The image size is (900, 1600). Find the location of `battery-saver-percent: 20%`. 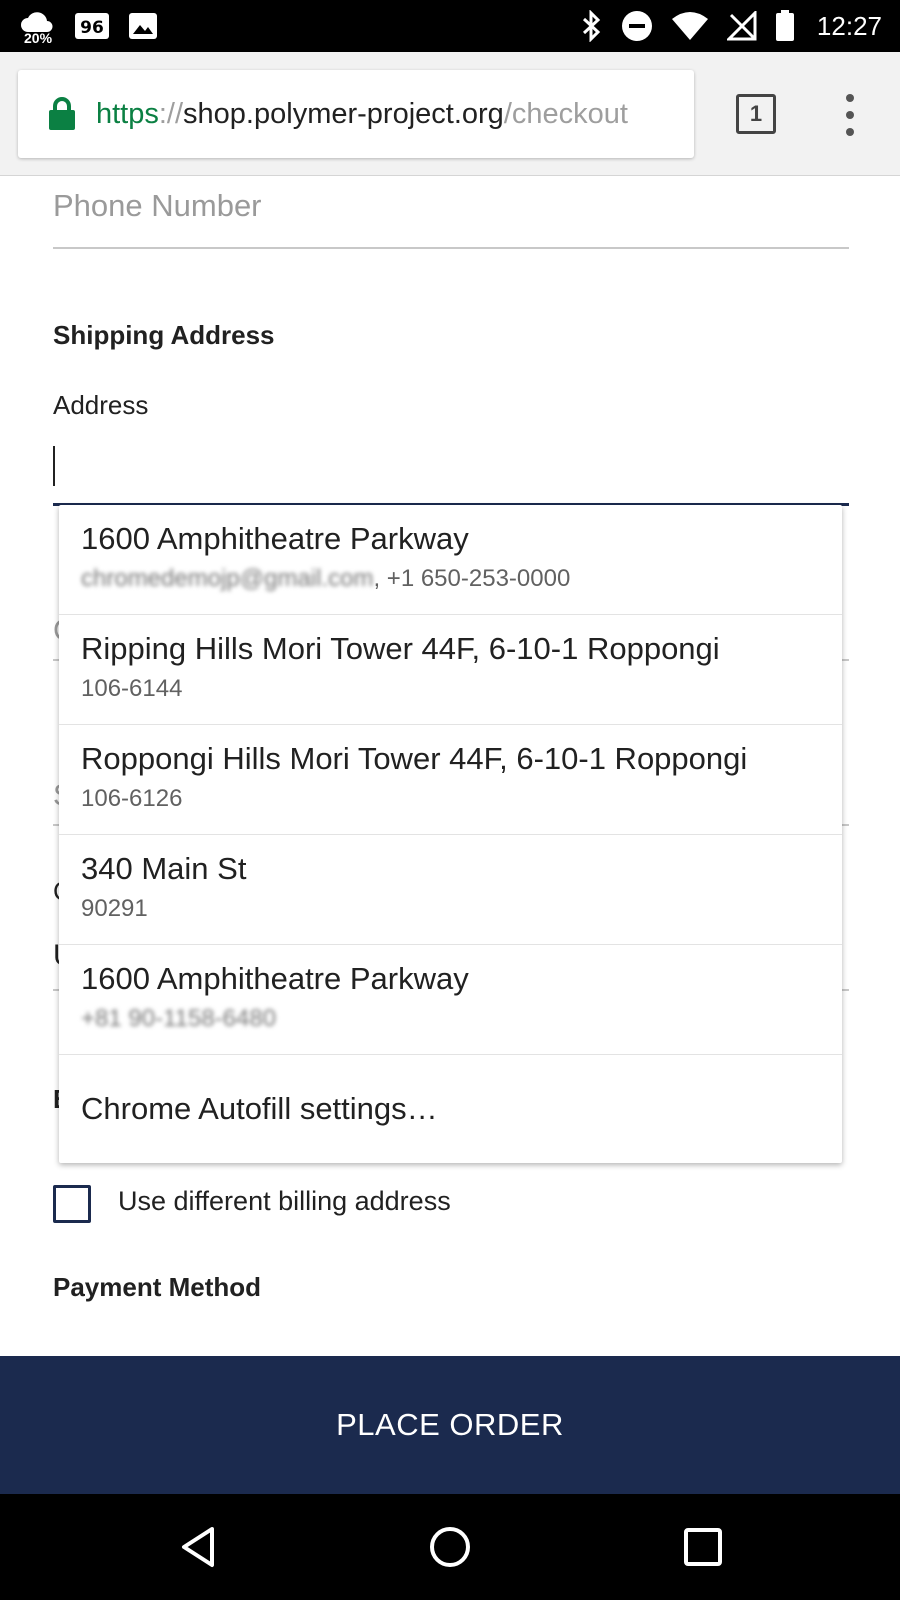

battery-saver-percent: 20% is located at coordinates (38, 38).